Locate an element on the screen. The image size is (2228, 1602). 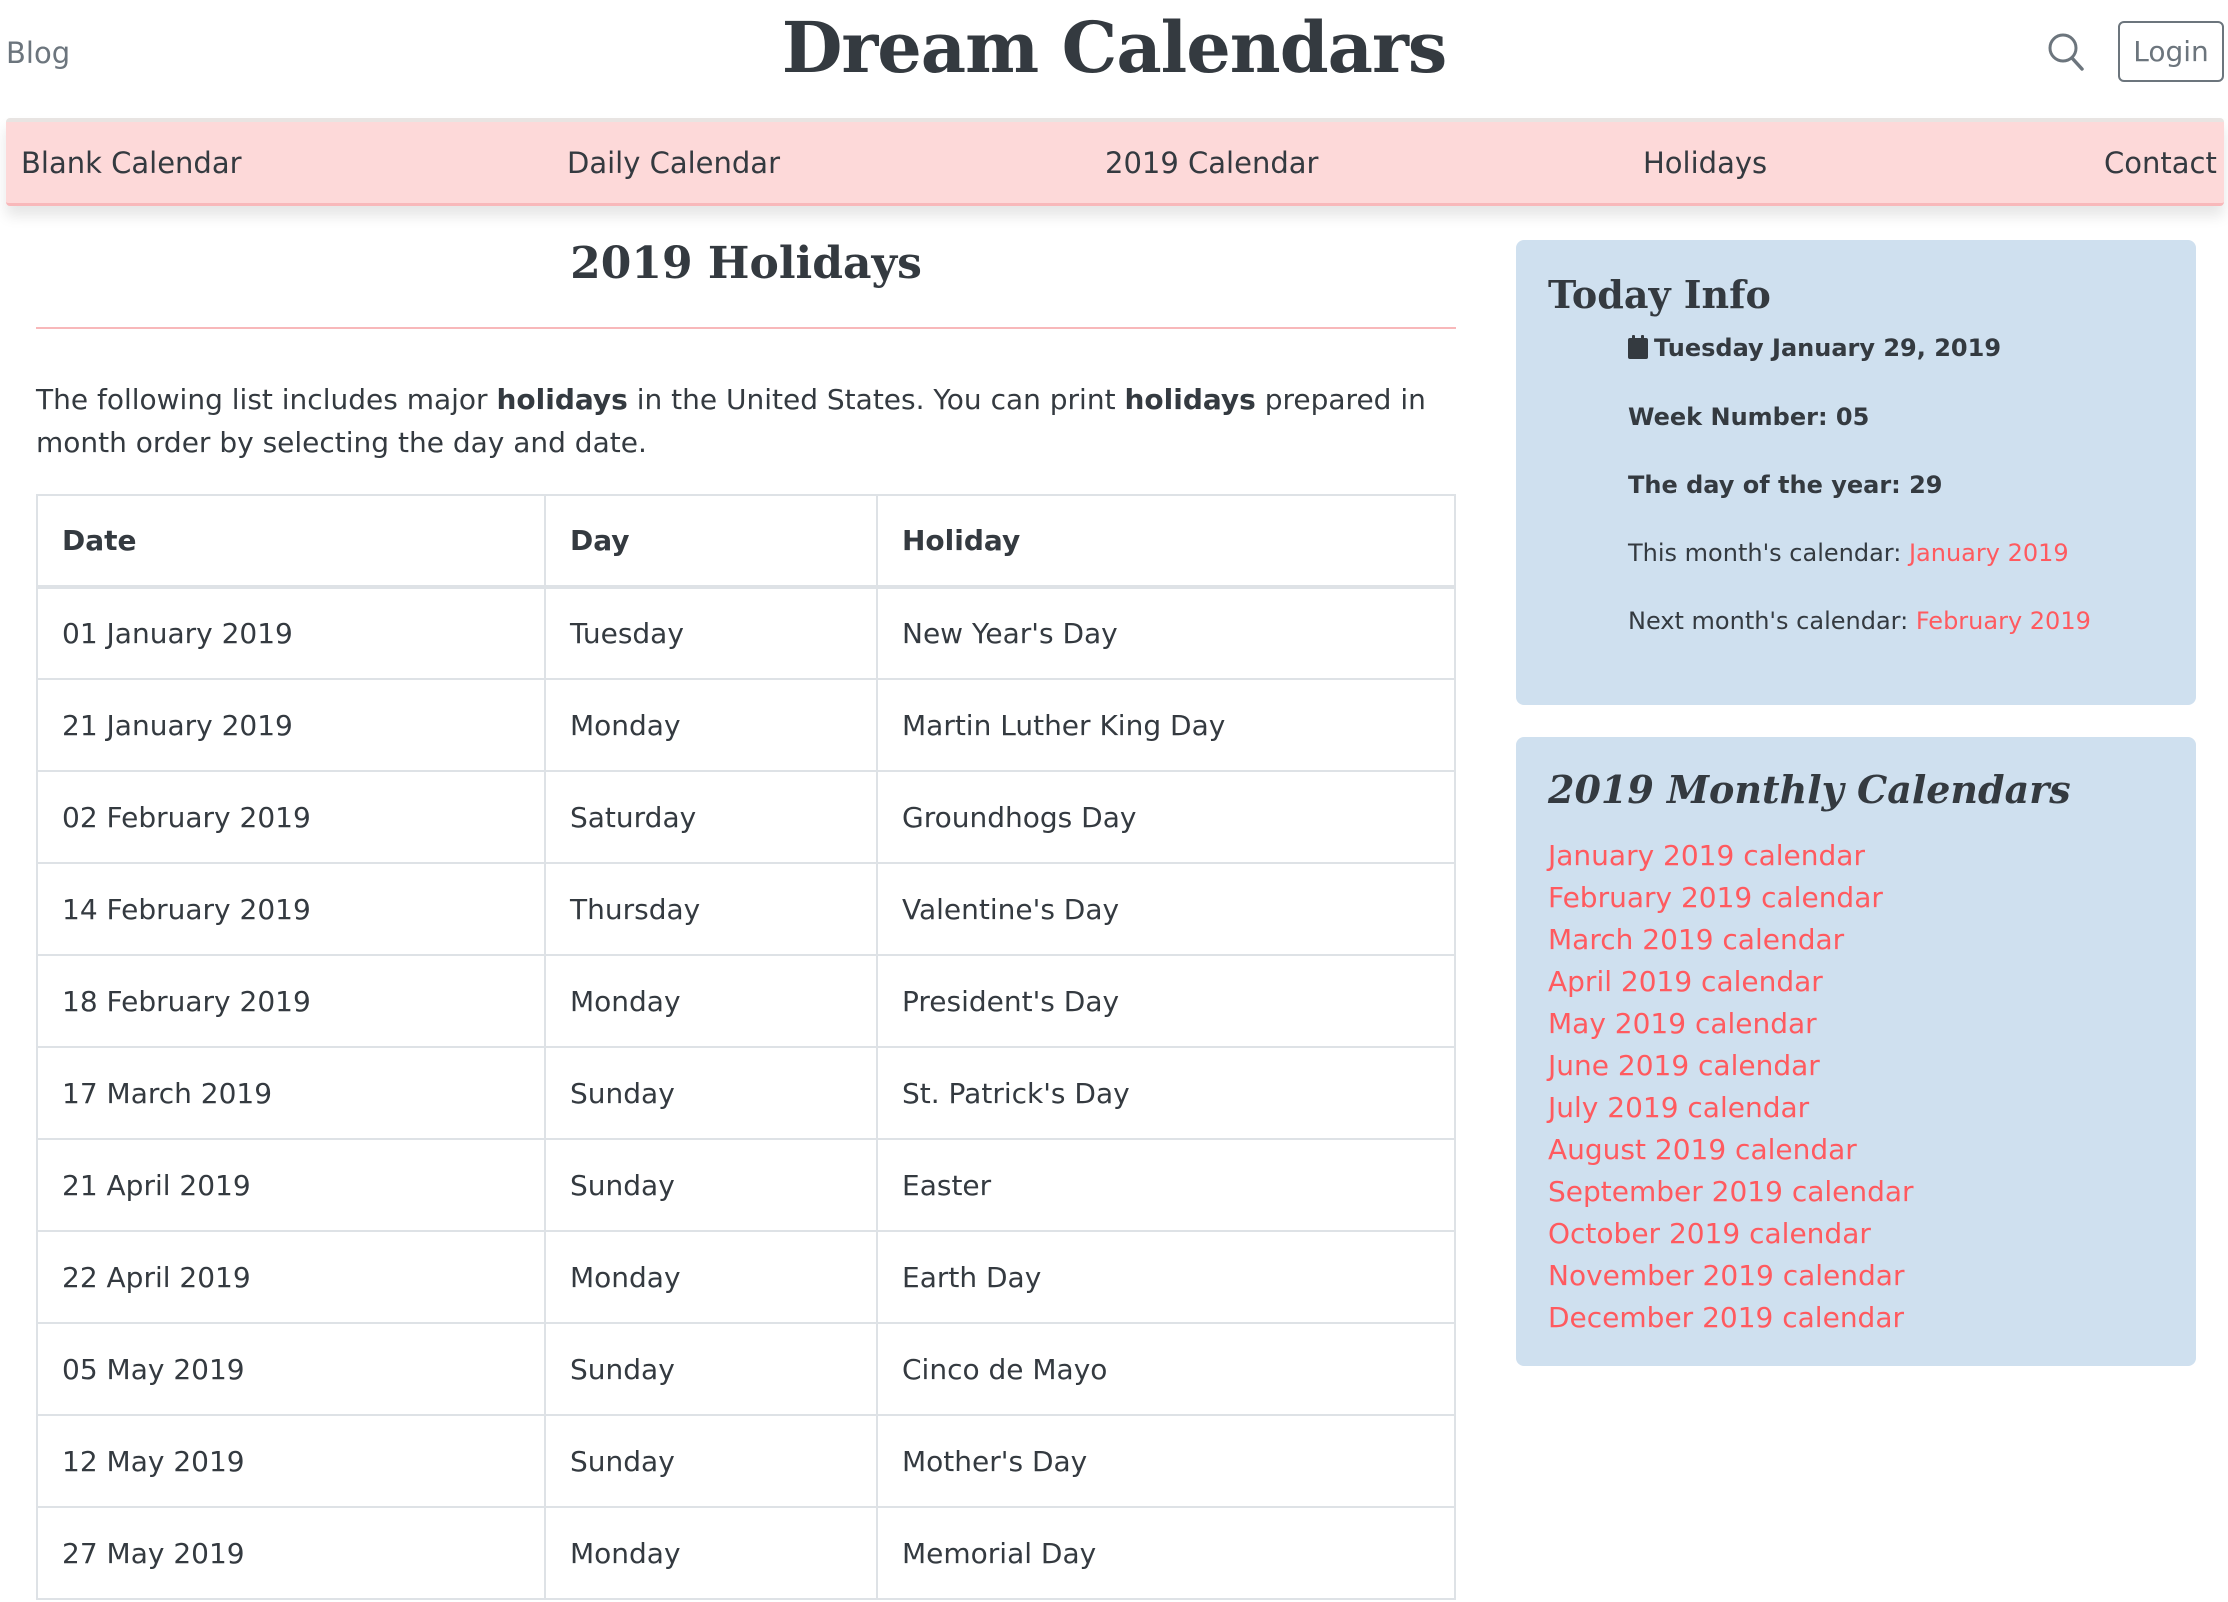
intro-text: in the United States. You can print is located at coordinates (876, 399).